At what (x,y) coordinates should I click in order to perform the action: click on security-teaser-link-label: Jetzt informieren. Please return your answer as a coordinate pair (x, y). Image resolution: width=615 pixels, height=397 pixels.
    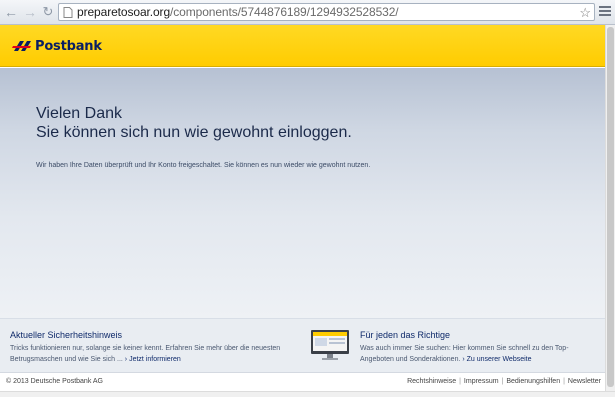
    Looking at the image, I should click on (155, 359).